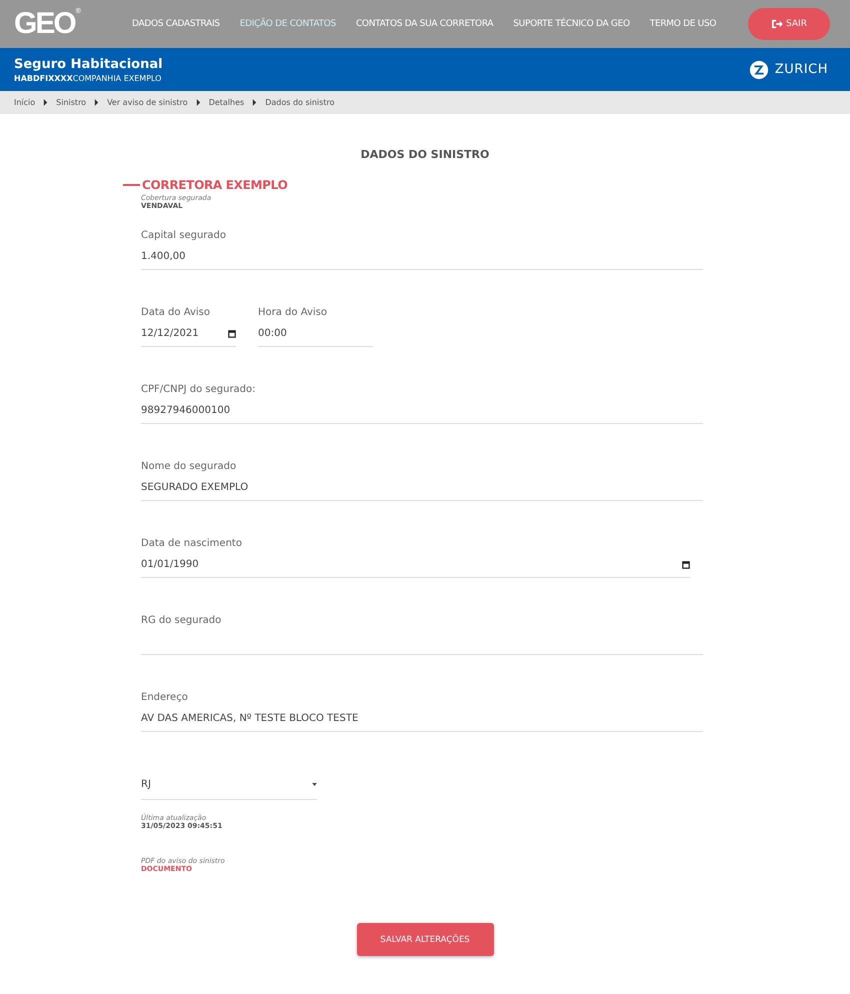 The image size is (850, 994). I want to click on logout-button: SAIR, so click(789, 24).